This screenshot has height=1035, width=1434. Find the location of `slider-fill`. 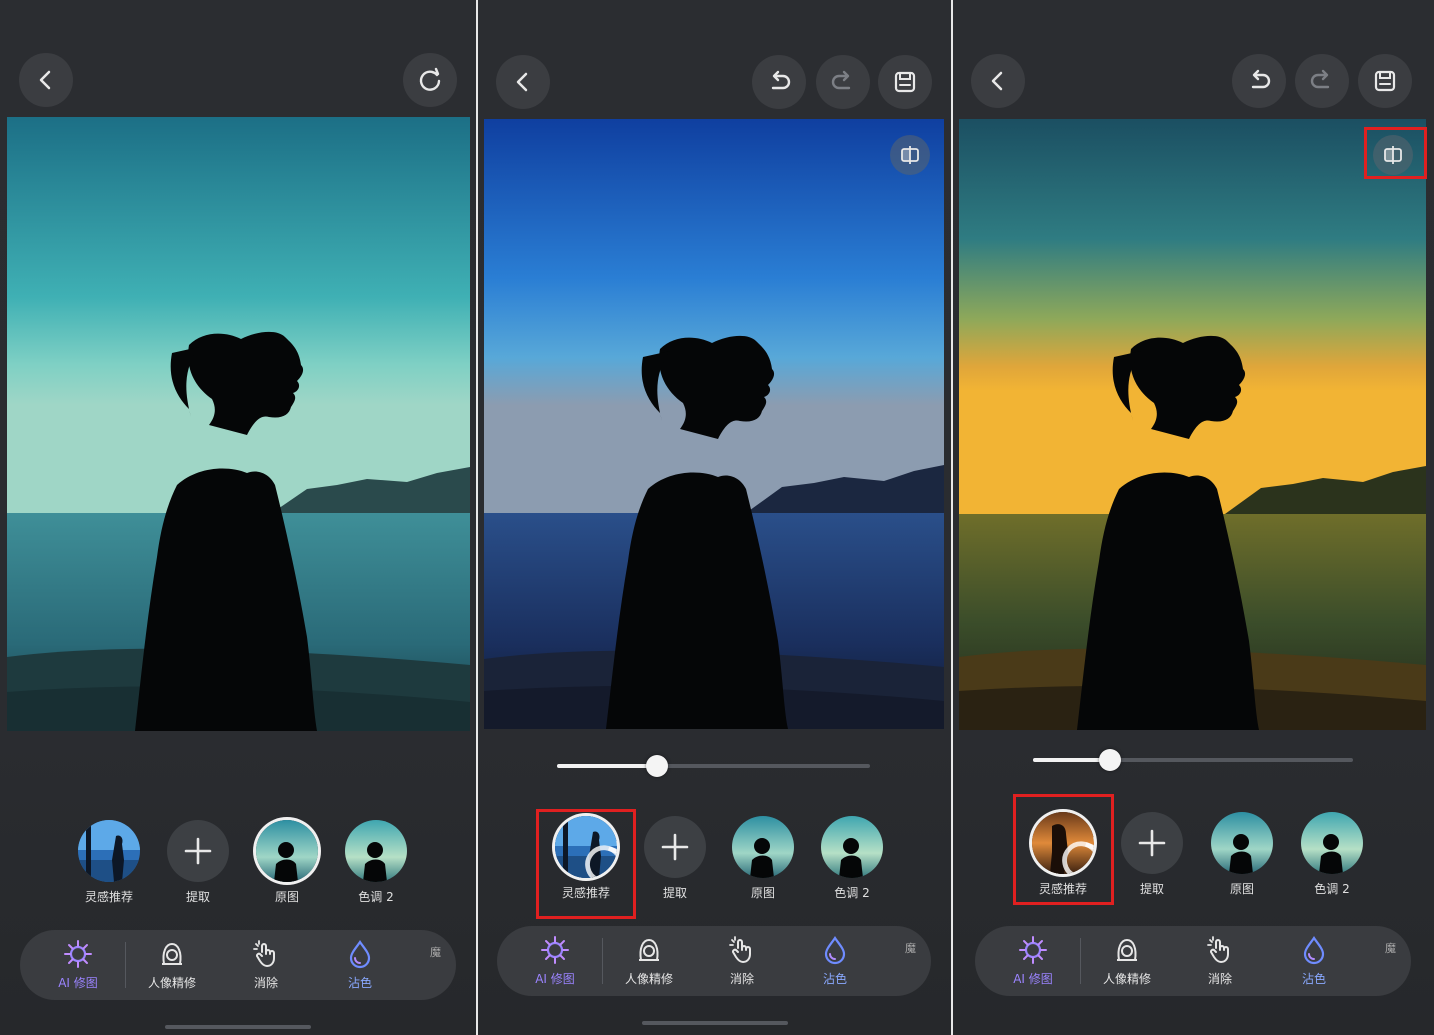

slider-fill is located at coordinates (607, 766).